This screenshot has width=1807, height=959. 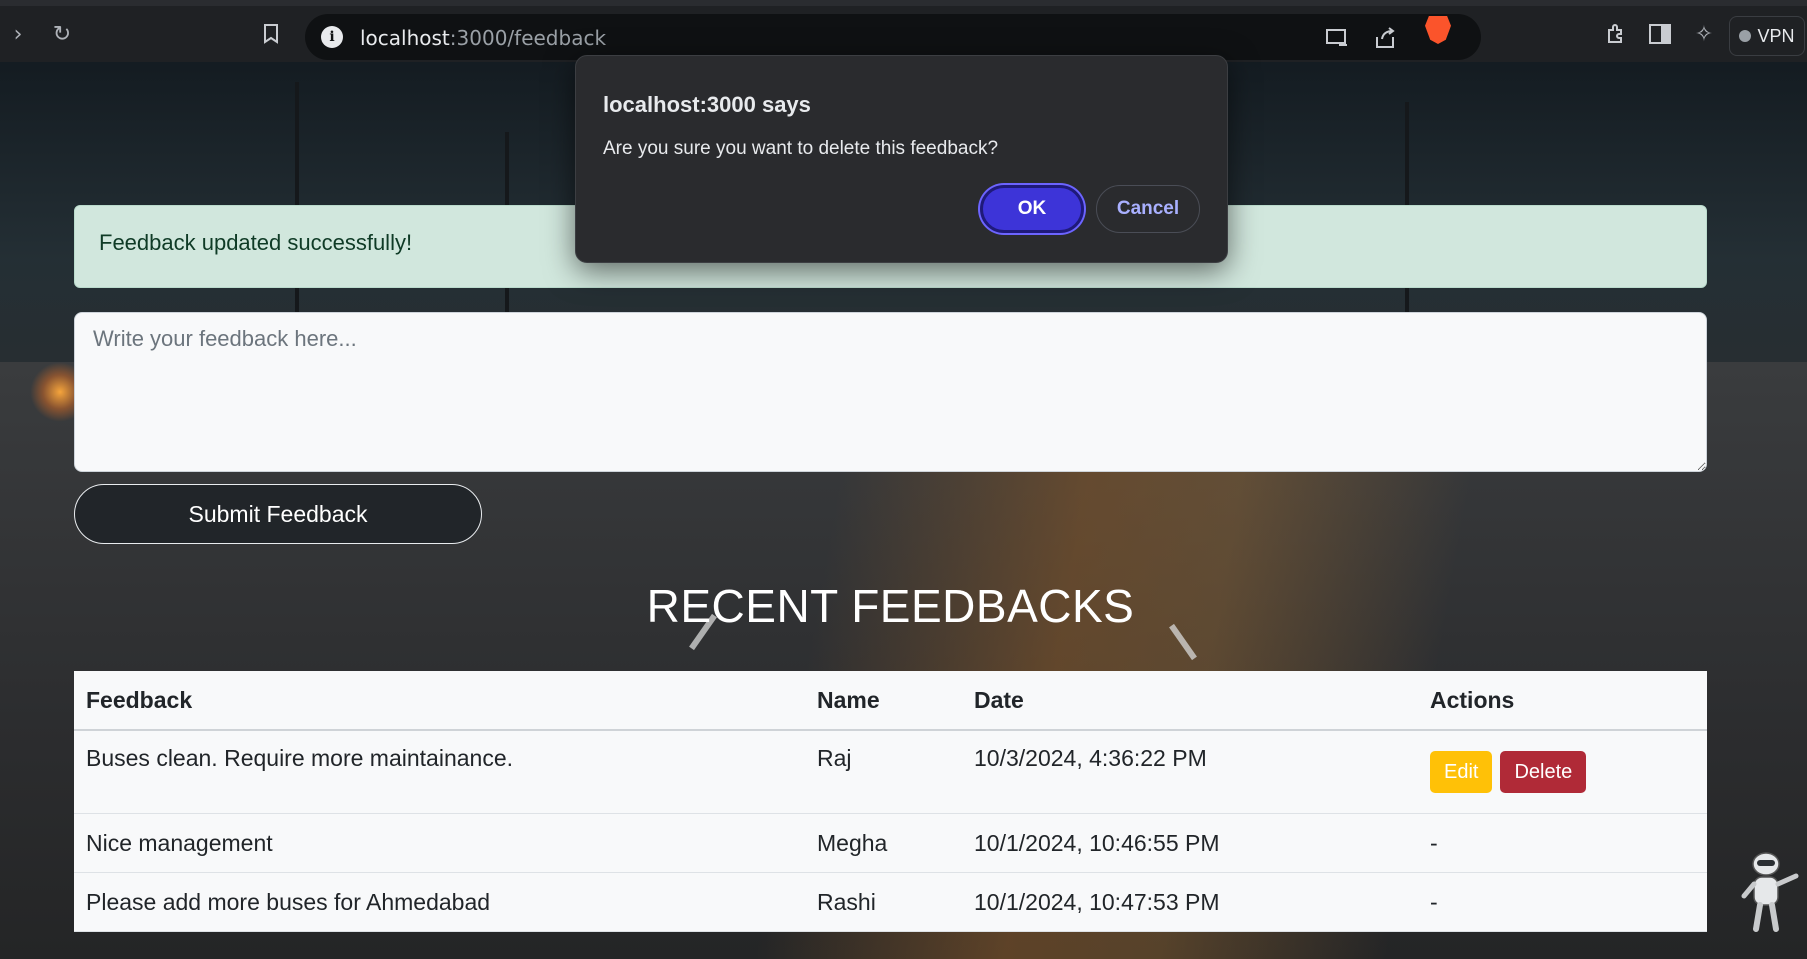 What do you see at coordinates (1745, 36) in the screenshot?
I see `vpn-status-icon` at bounding box center [1745, 36].